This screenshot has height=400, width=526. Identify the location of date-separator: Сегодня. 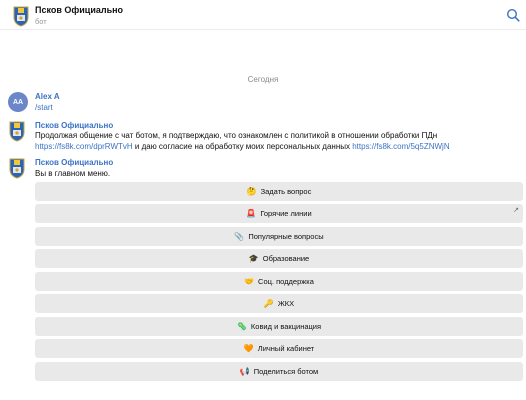
(263, 79).